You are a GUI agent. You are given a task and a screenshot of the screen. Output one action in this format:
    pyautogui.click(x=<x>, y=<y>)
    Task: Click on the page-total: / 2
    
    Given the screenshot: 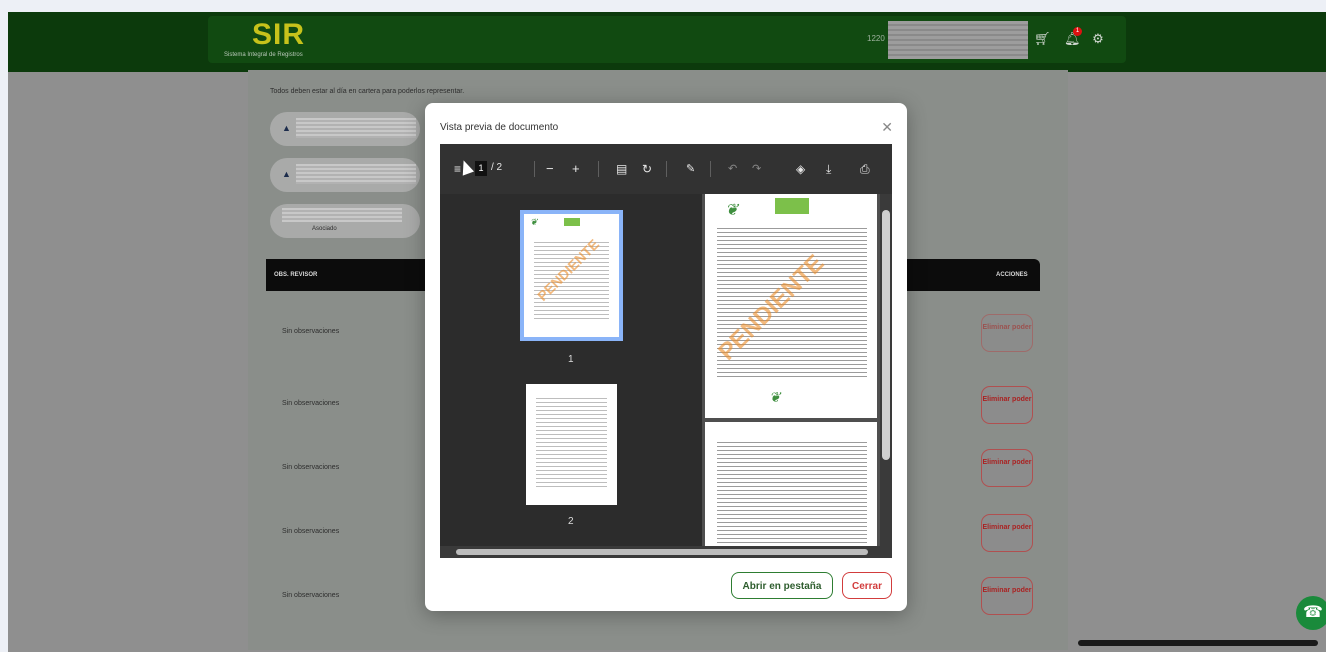 What is the action you would take?
    pyautogui.click(x=497, y=167)
    